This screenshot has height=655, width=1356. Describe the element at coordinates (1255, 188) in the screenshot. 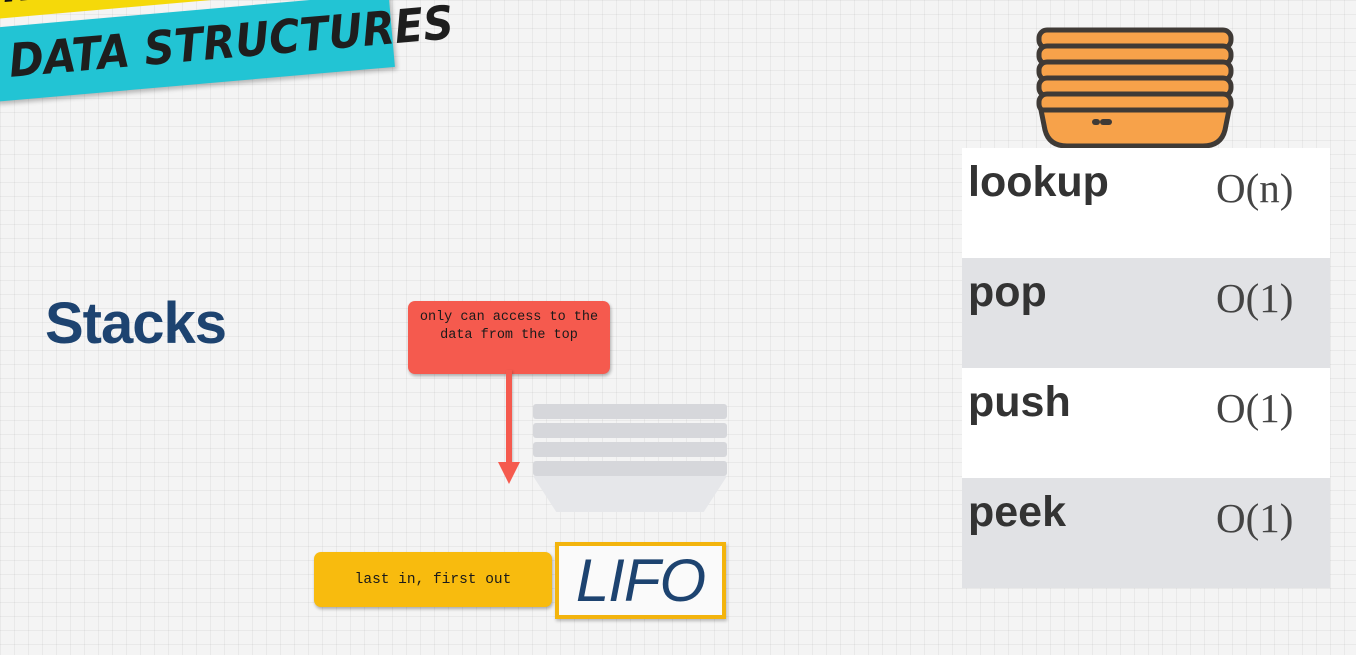

I see `operation-complexity: O(n)` at that location.